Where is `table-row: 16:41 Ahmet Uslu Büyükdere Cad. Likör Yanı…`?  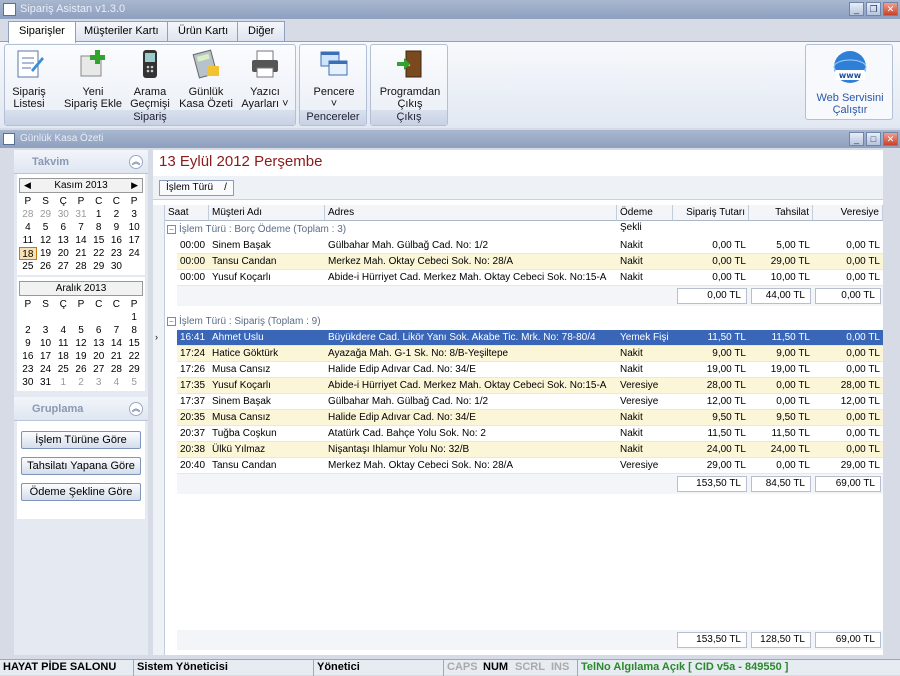
table-row: 16:41 Ahmet Uslu Büyükdere Cad. Likör Yanı… is located at coordinates (530, 338).